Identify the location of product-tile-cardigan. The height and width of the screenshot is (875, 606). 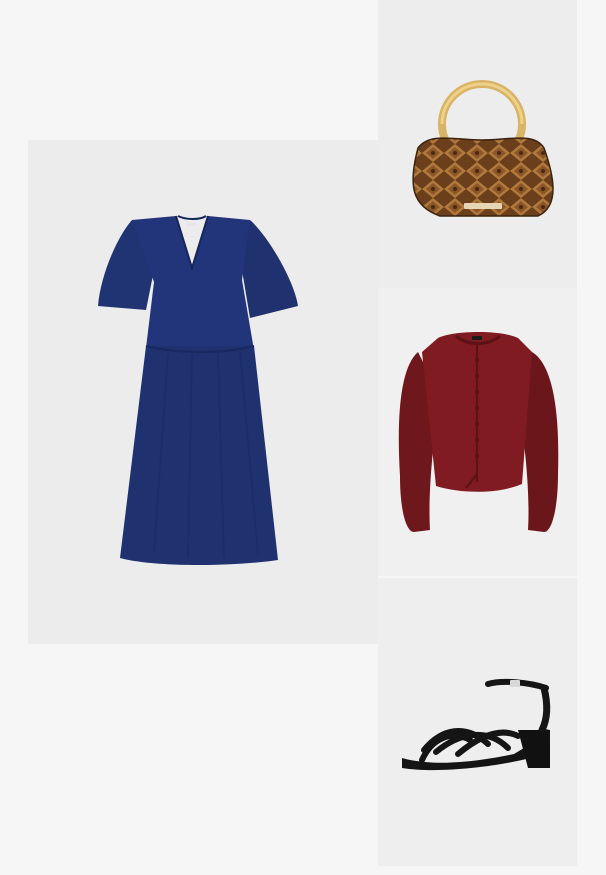
(477, 432).